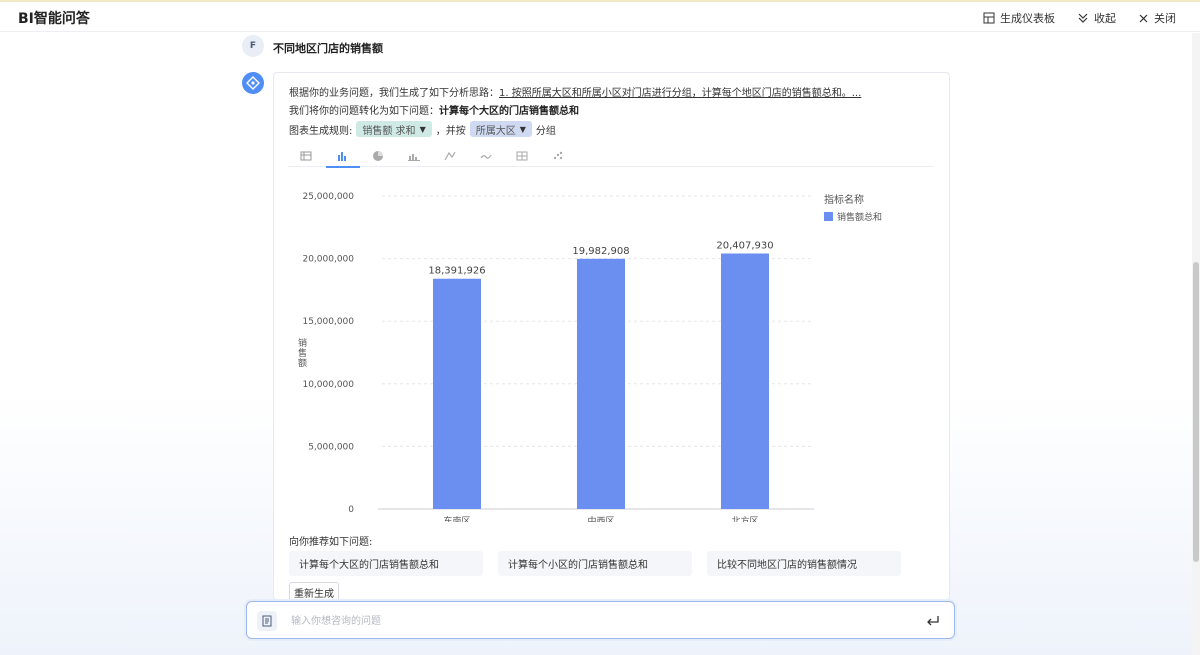  I want to click on recommend-label: 向你推荐如下问题:, so click(331, 542).